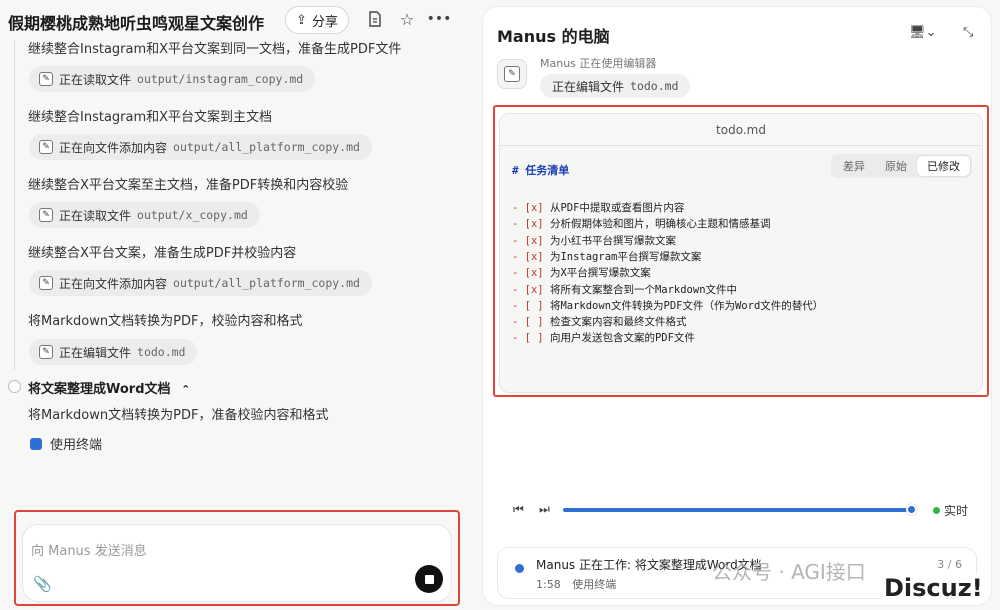 This screenshot has height=610, width=1000. What do you see at coordinates (588, 86) in the screenshot?
I see `agent-action: 正在编辑文件` at bounding box center [588, 86].